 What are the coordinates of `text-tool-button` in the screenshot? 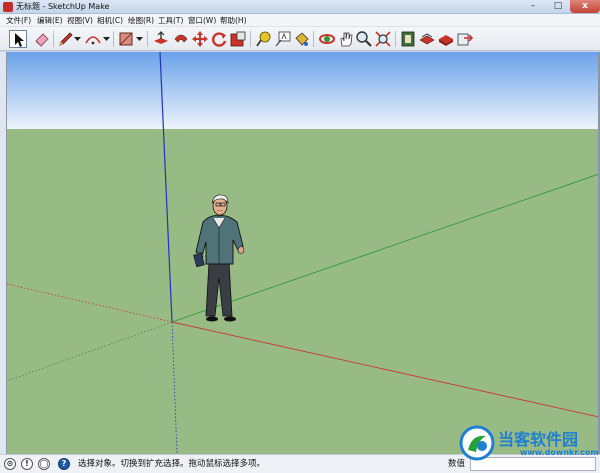 It's located at (283, 39).